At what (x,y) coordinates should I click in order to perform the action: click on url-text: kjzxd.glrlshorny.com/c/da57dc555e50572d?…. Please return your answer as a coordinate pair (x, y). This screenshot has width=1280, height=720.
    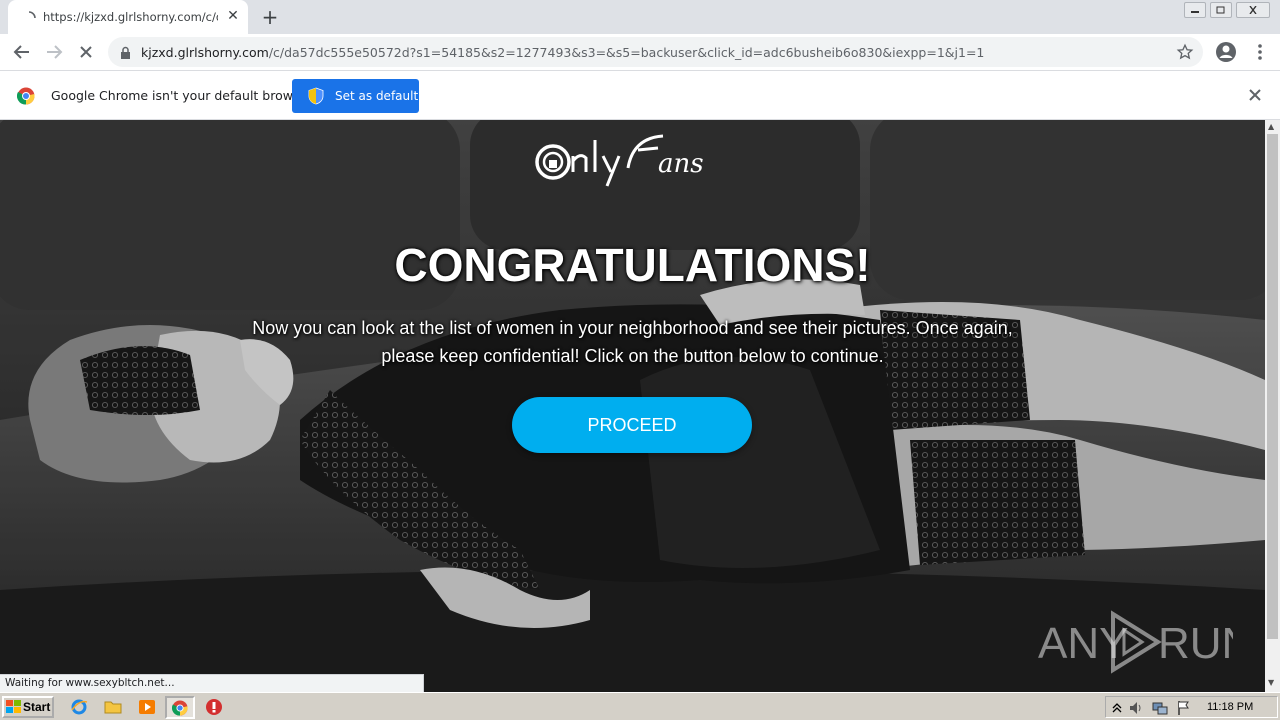
    Looking at the image, I should click on (651, 52).